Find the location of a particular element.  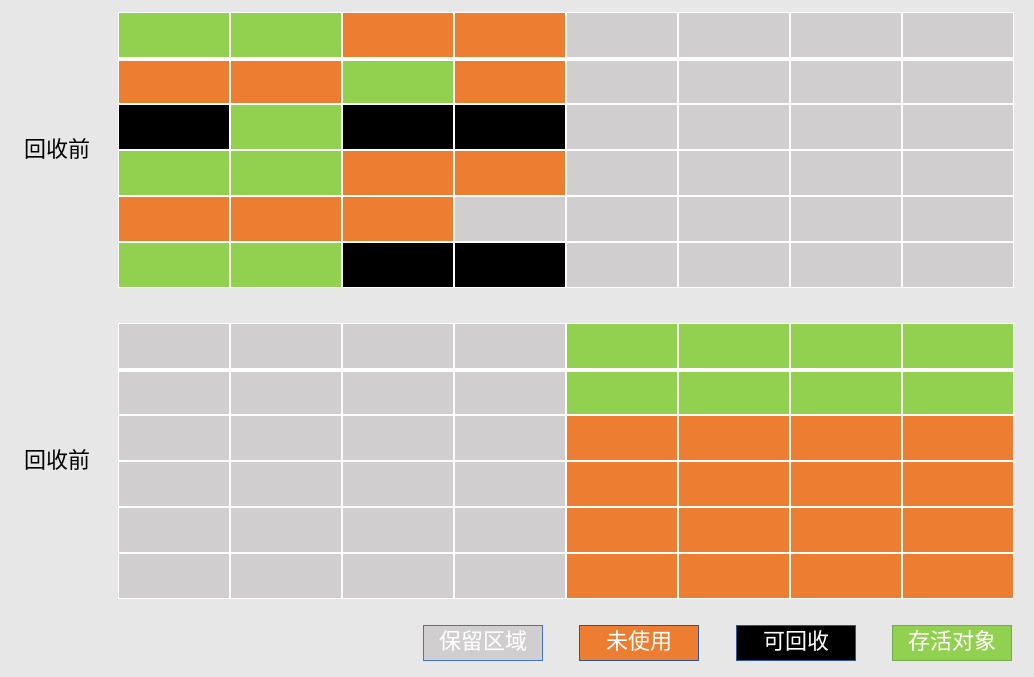

legend-reserved-label: 保留区域 is located at coordinates (482, 642).